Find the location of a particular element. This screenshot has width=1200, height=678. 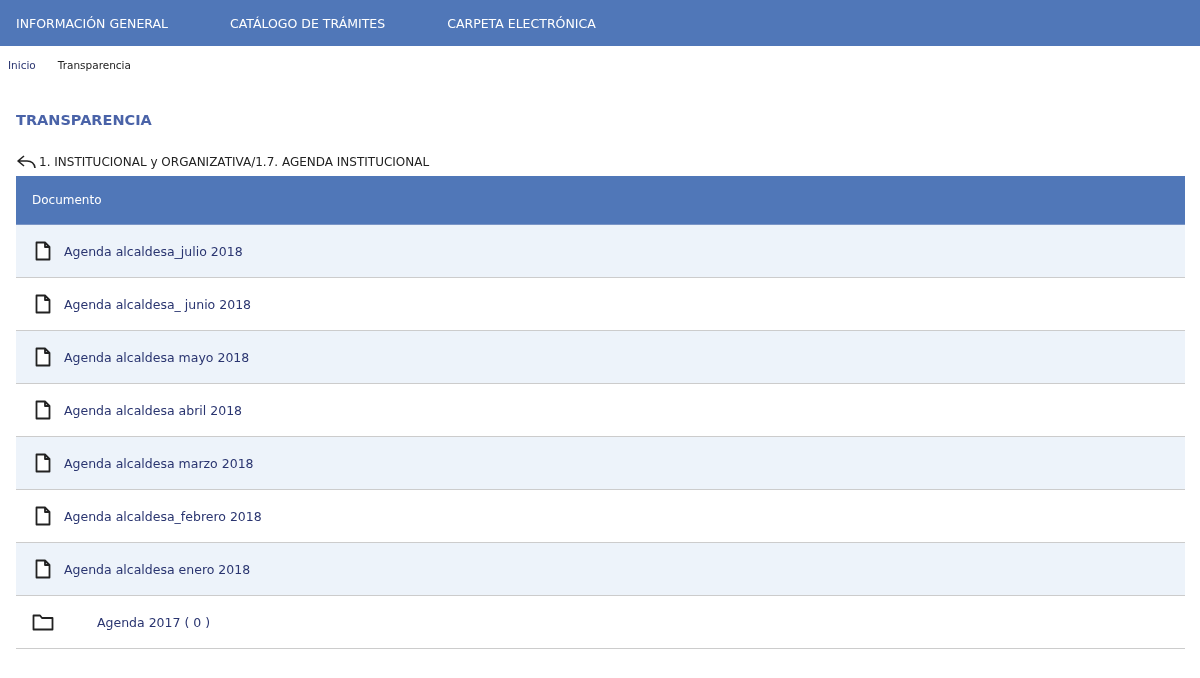

document-link: Agenda alcaldesa_julio 2018 is located at coordinates (153, 251).